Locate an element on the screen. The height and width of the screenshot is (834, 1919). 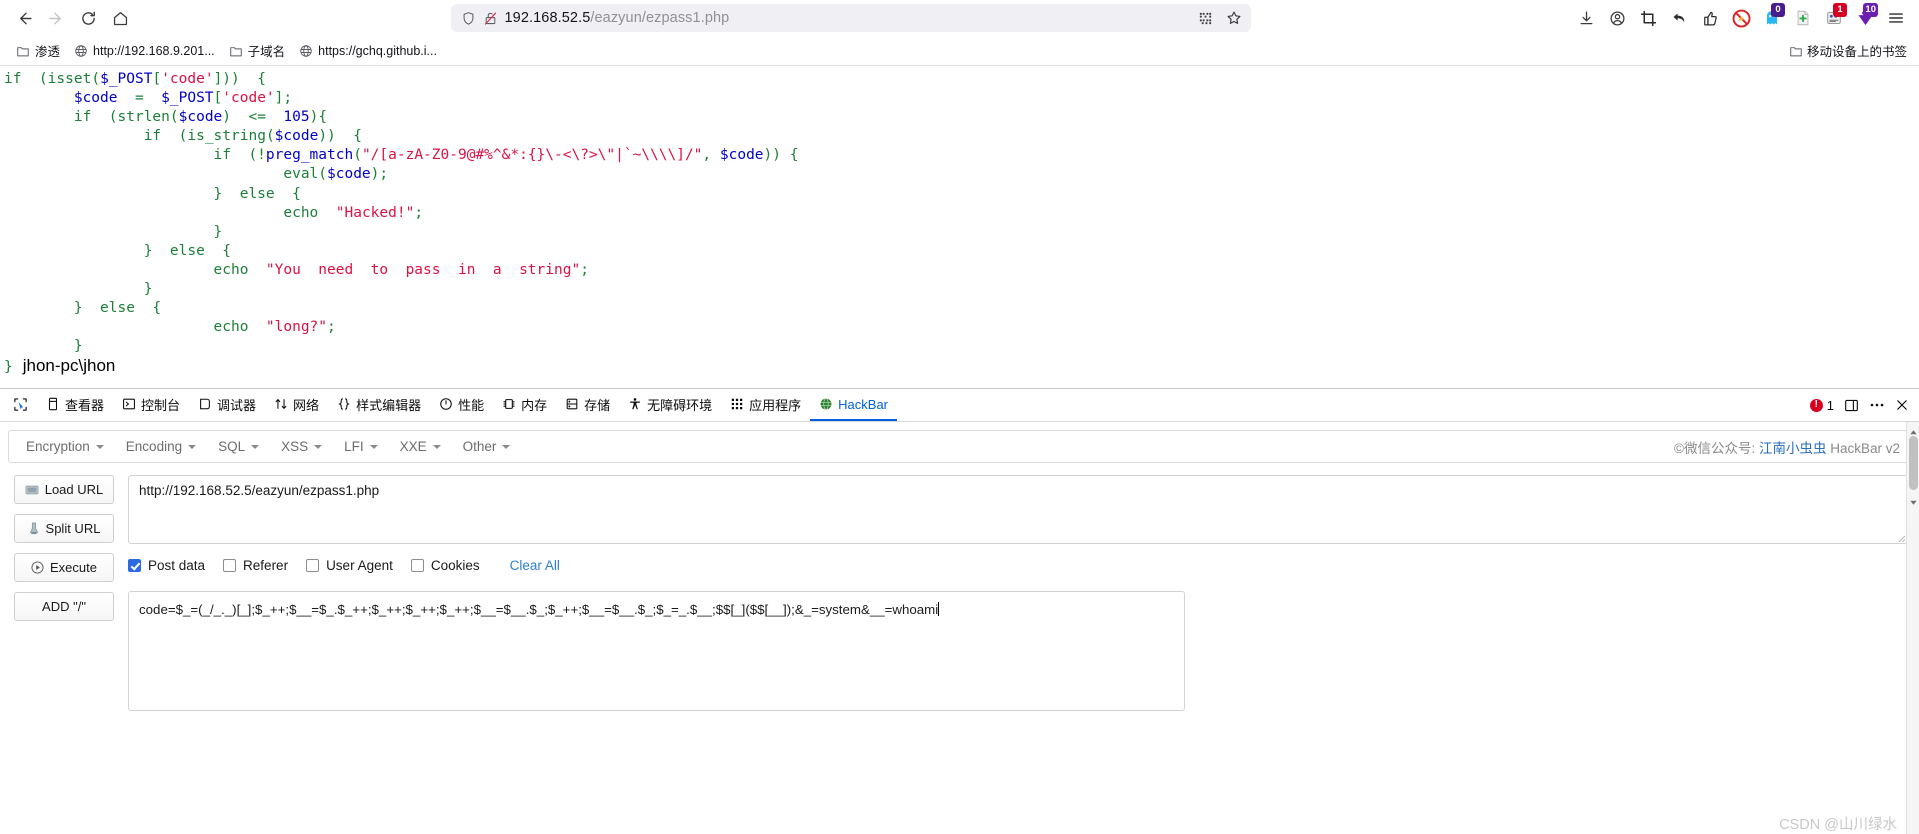
tab-accessibility: 无障碍环境 is located at coordinates (670, 405).